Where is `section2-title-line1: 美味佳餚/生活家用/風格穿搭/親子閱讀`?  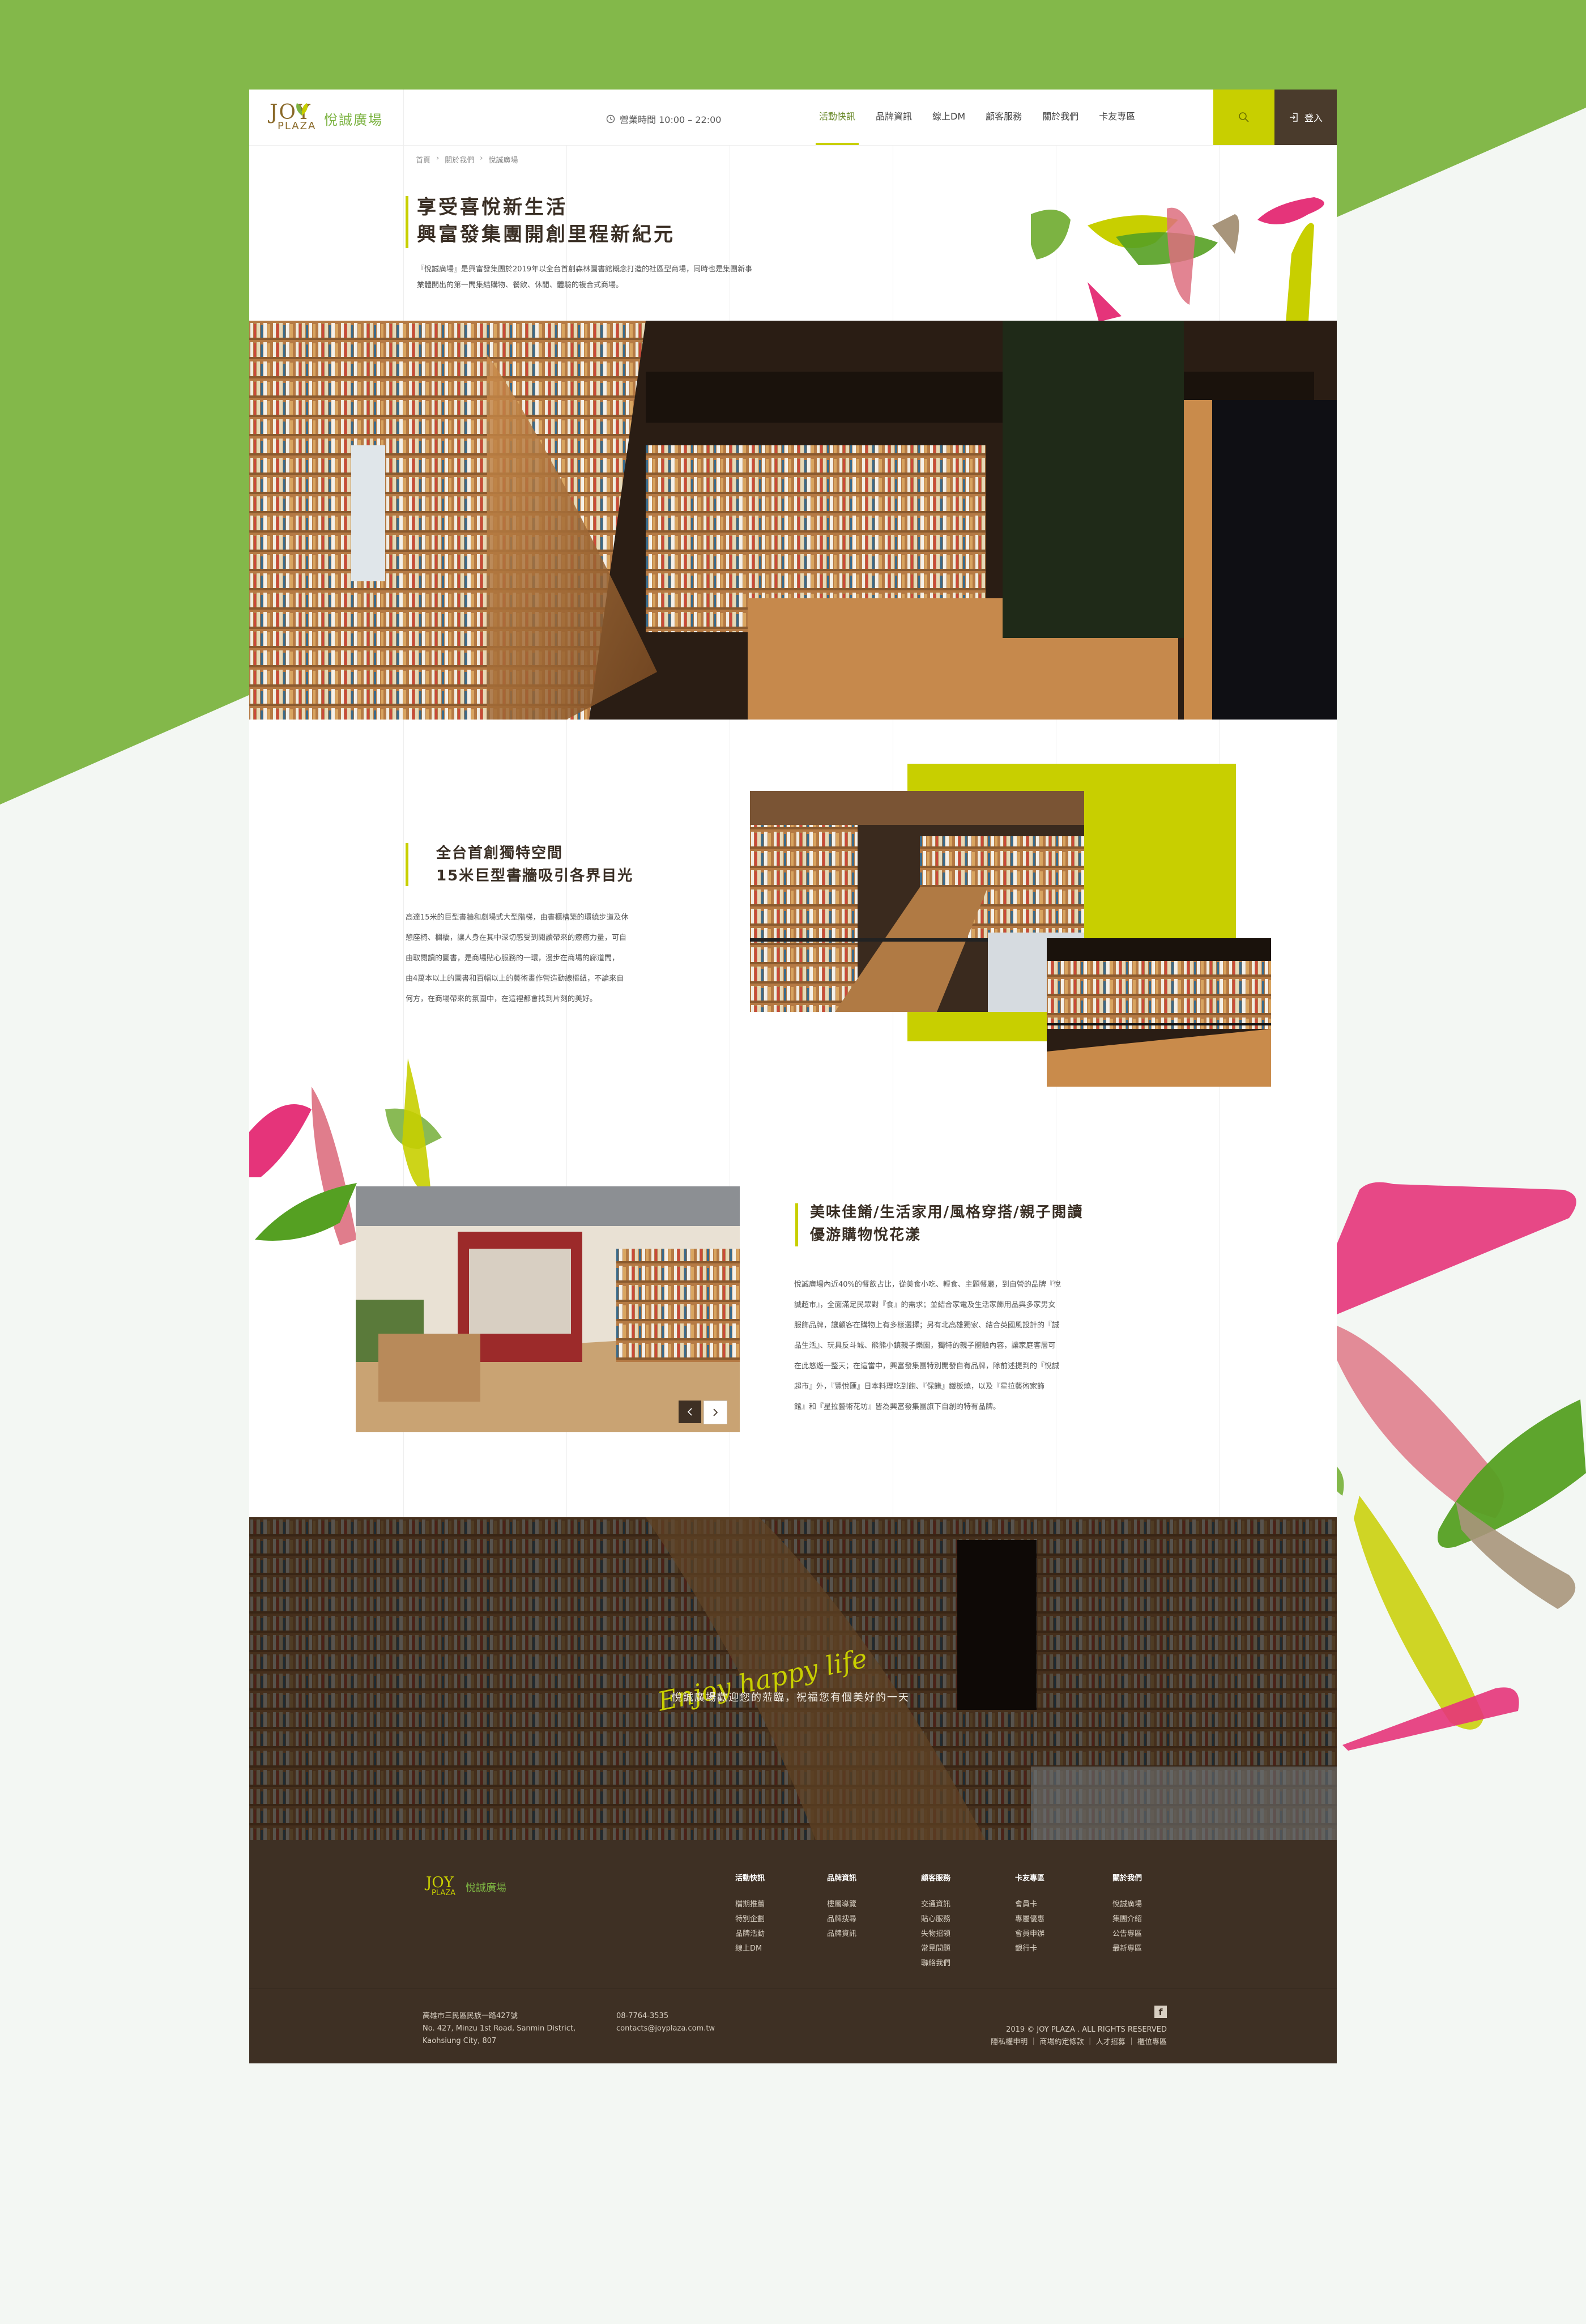 section2-title-line1: 美味佳餚/生活家用/風格穿搭/親子閱讀 is located at coordinates (947, 1212).